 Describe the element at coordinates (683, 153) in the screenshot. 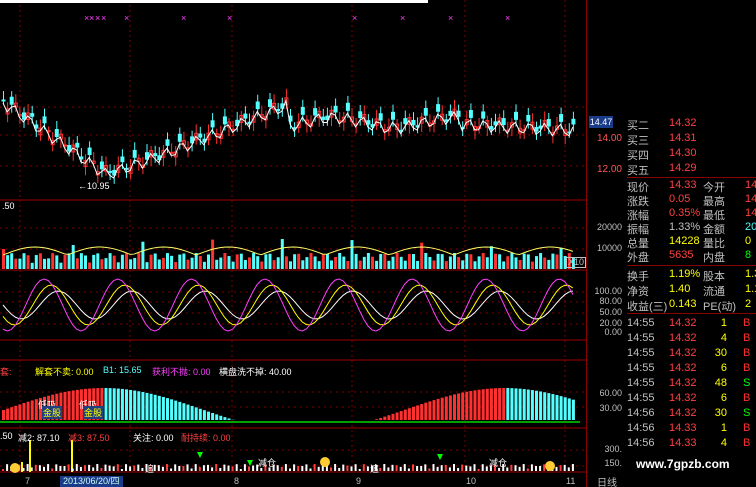

I see `bid-level-price: 14.30` at that location.